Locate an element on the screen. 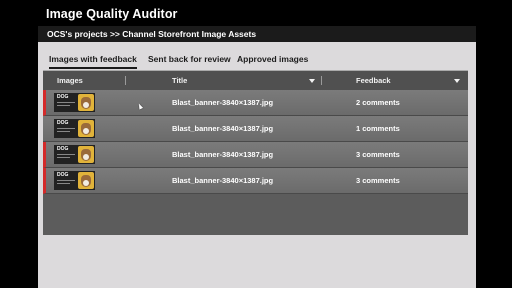  feedback-count: 2 comments is located at coordinates (378, 102).